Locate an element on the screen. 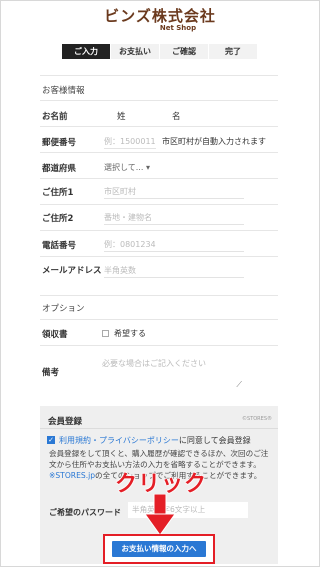 The width and height of the screenshot is (320, 567). shop-logo: ビンズ株式会社 Net Shop is located at coordinates (160, 20).